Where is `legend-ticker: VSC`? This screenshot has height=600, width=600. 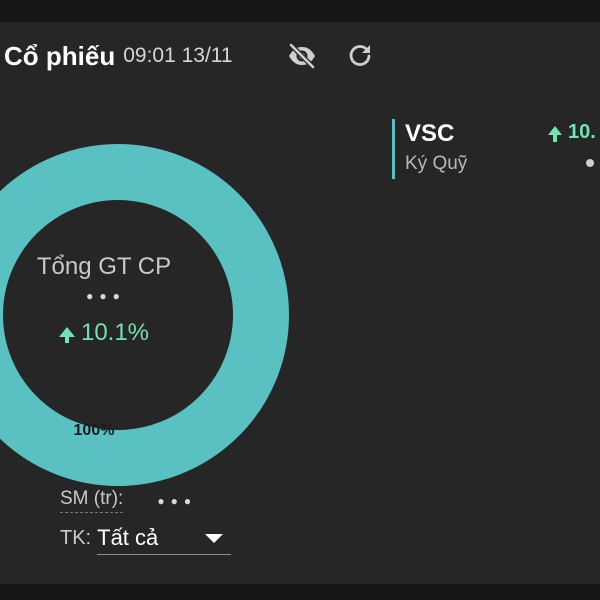
legend-ticker: VSC is located at coordinates (430, 133).